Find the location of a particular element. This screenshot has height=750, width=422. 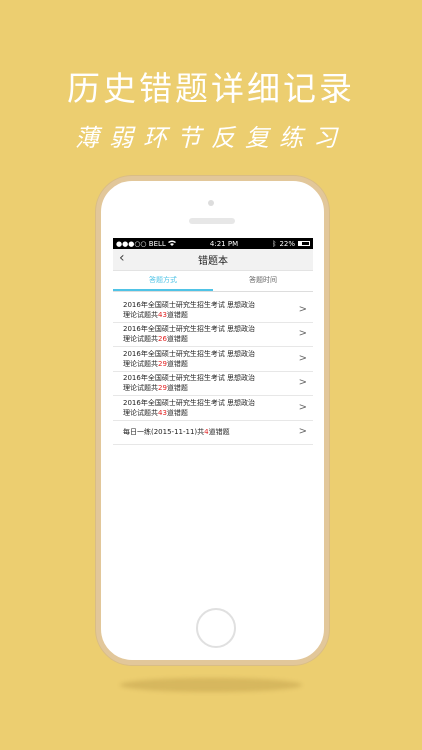

tab-by-method: 答题方式 is located at coordinates (163, 281).